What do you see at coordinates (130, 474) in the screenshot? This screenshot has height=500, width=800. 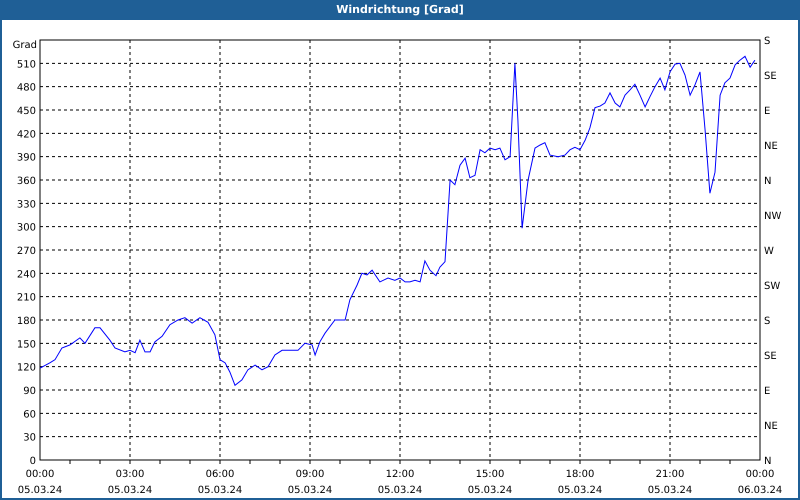 I see `x-tick-label: 03:00` at bounding box center [130, 474].